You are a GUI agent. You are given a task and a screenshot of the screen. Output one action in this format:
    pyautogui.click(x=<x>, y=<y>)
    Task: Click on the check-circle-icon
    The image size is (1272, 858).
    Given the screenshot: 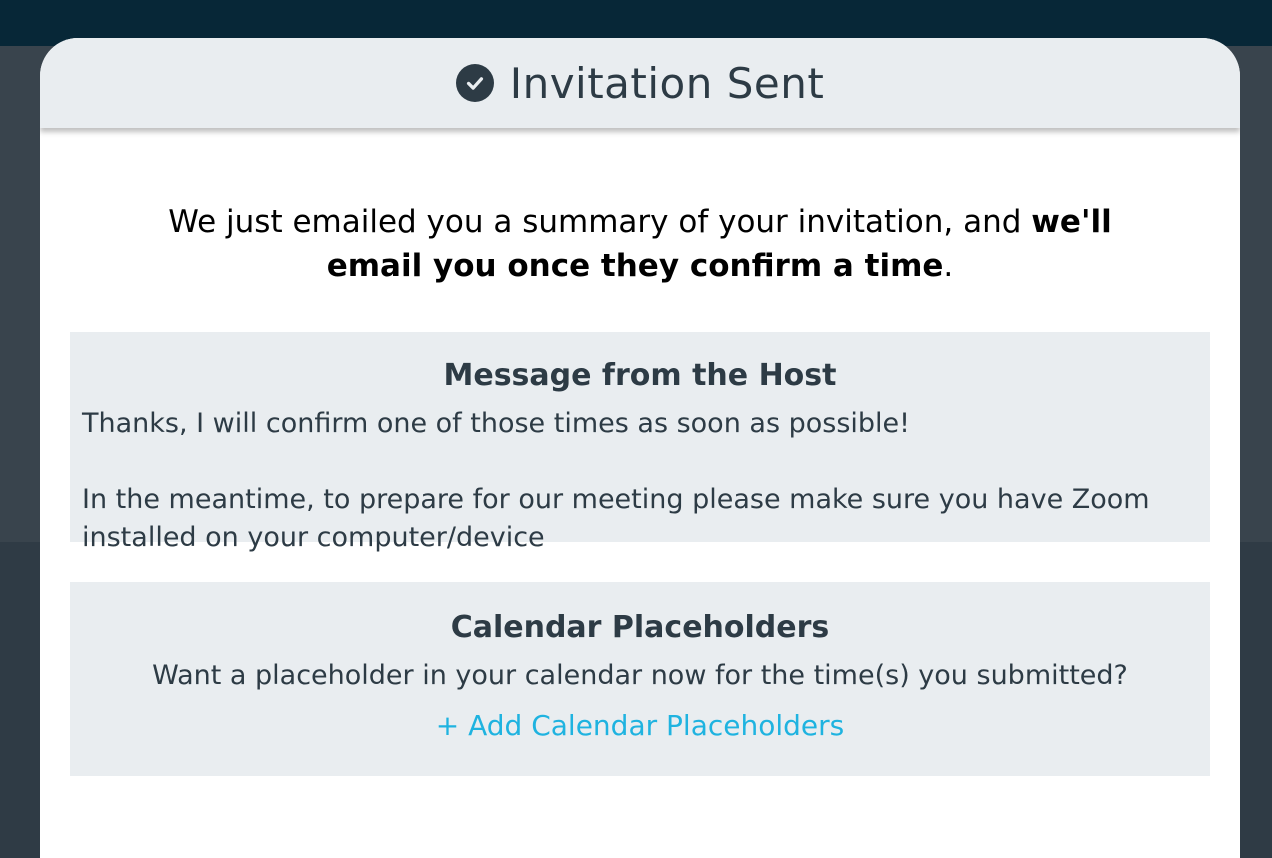 What is the action you would take?
    pyautogui.click(x=474, y=83)
    